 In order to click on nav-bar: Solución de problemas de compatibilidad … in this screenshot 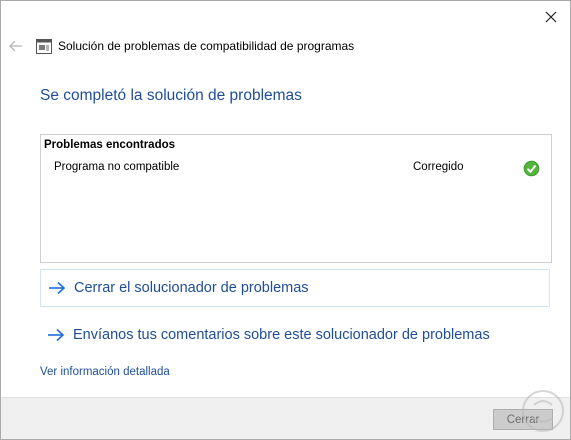, I will do `click(181, 46)`.